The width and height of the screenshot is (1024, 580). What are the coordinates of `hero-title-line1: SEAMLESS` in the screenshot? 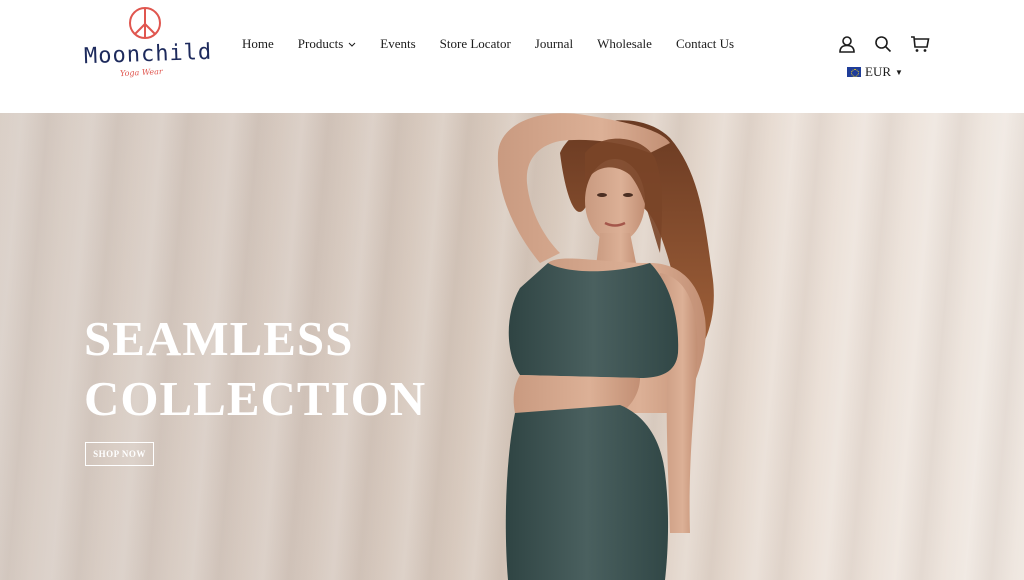 It's located at (219, 338).